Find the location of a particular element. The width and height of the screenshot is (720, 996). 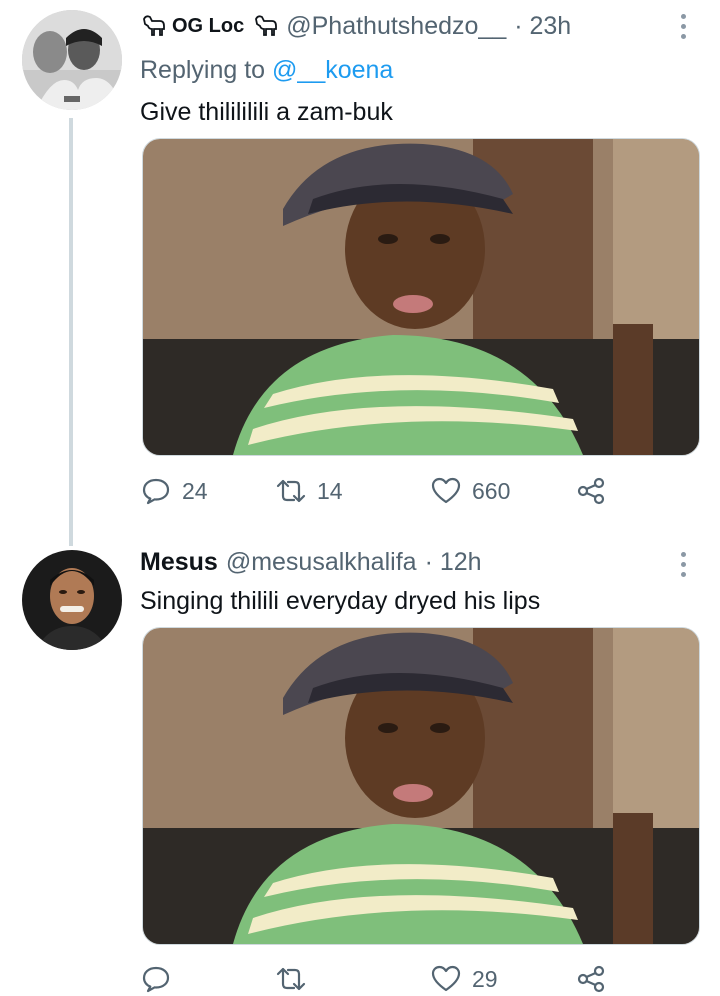

replying-to: Replying to @__koena is located at coordinates (266, 70).